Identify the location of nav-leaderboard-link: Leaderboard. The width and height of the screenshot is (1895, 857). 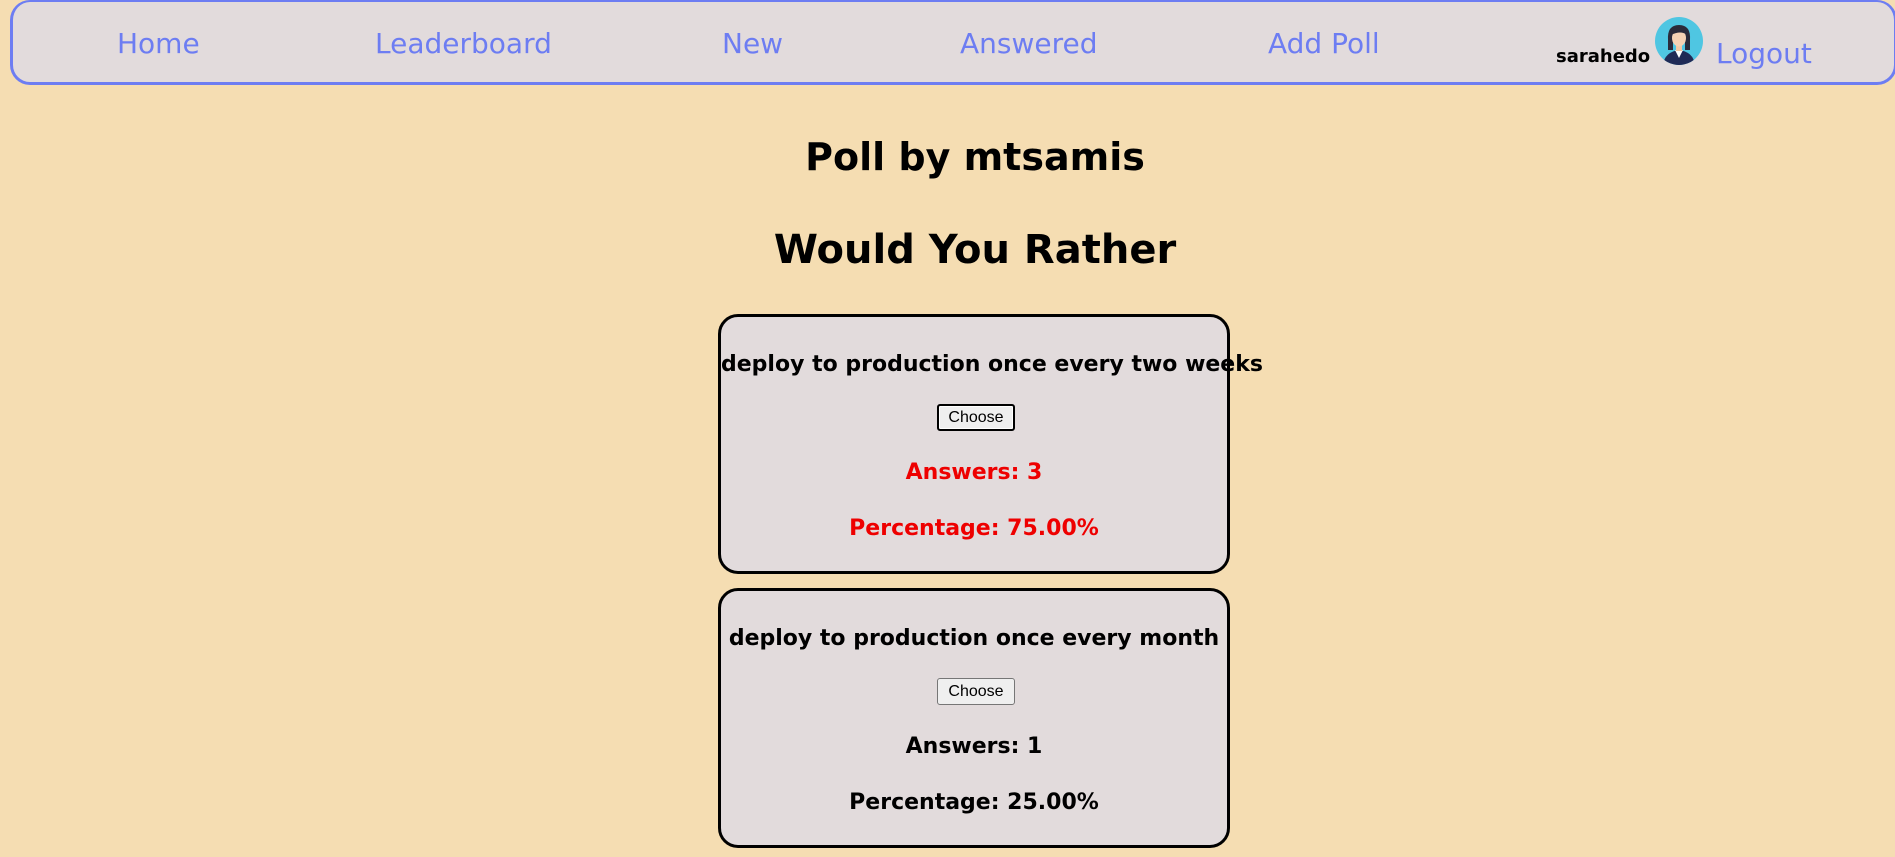
(463, 44).